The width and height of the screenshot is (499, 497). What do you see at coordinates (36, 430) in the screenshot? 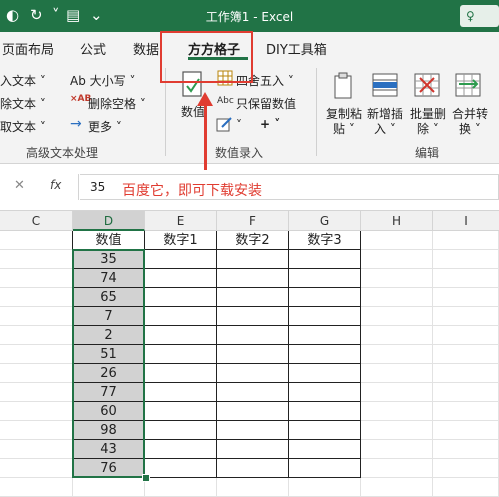
I see `cell-c11` at bounding box center [36, 430].